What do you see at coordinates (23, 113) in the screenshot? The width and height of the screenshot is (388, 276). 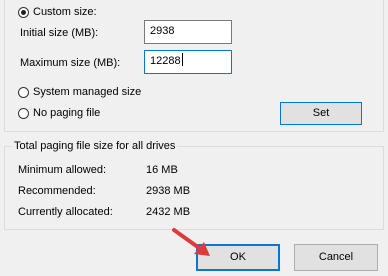 I see `no-paging-radio` at bounding box center [23, 113].